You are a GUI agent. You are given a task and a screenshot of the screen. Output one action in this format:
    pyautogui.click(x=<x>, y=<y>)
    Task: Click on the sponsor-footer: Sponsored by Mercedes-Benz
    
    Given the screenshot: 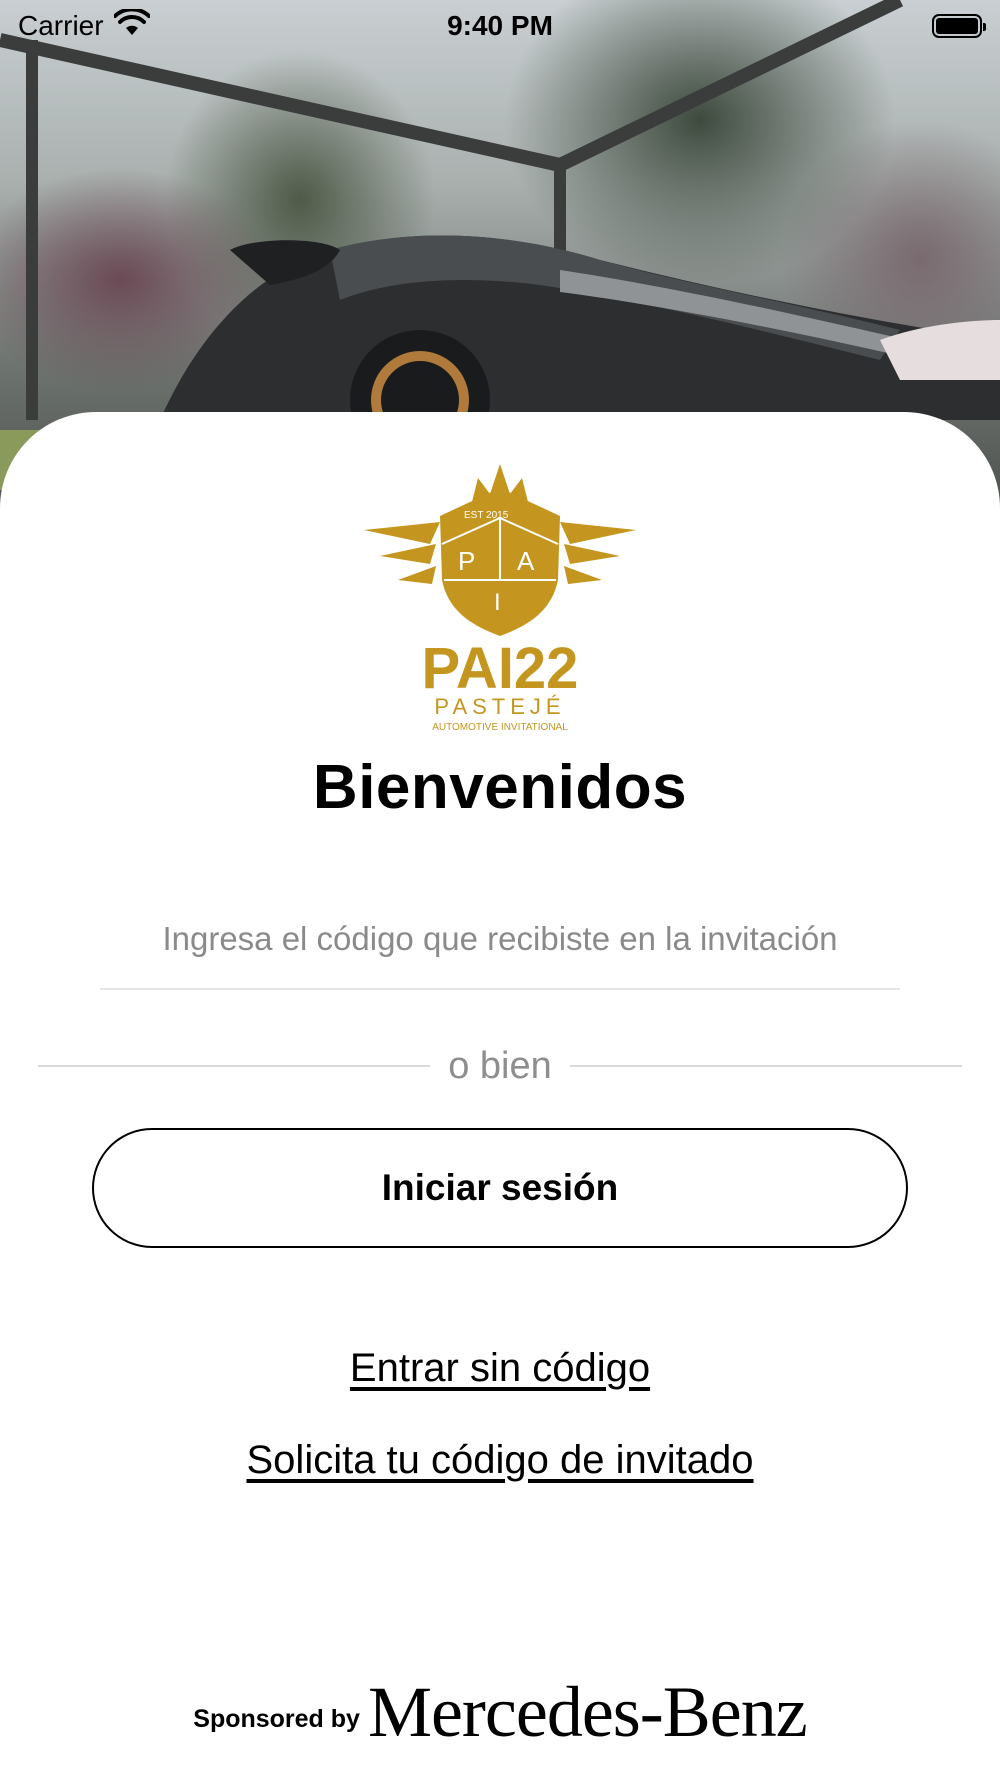 What is the action you would take?
    pyautogui.click(x=500, y=1712)
    